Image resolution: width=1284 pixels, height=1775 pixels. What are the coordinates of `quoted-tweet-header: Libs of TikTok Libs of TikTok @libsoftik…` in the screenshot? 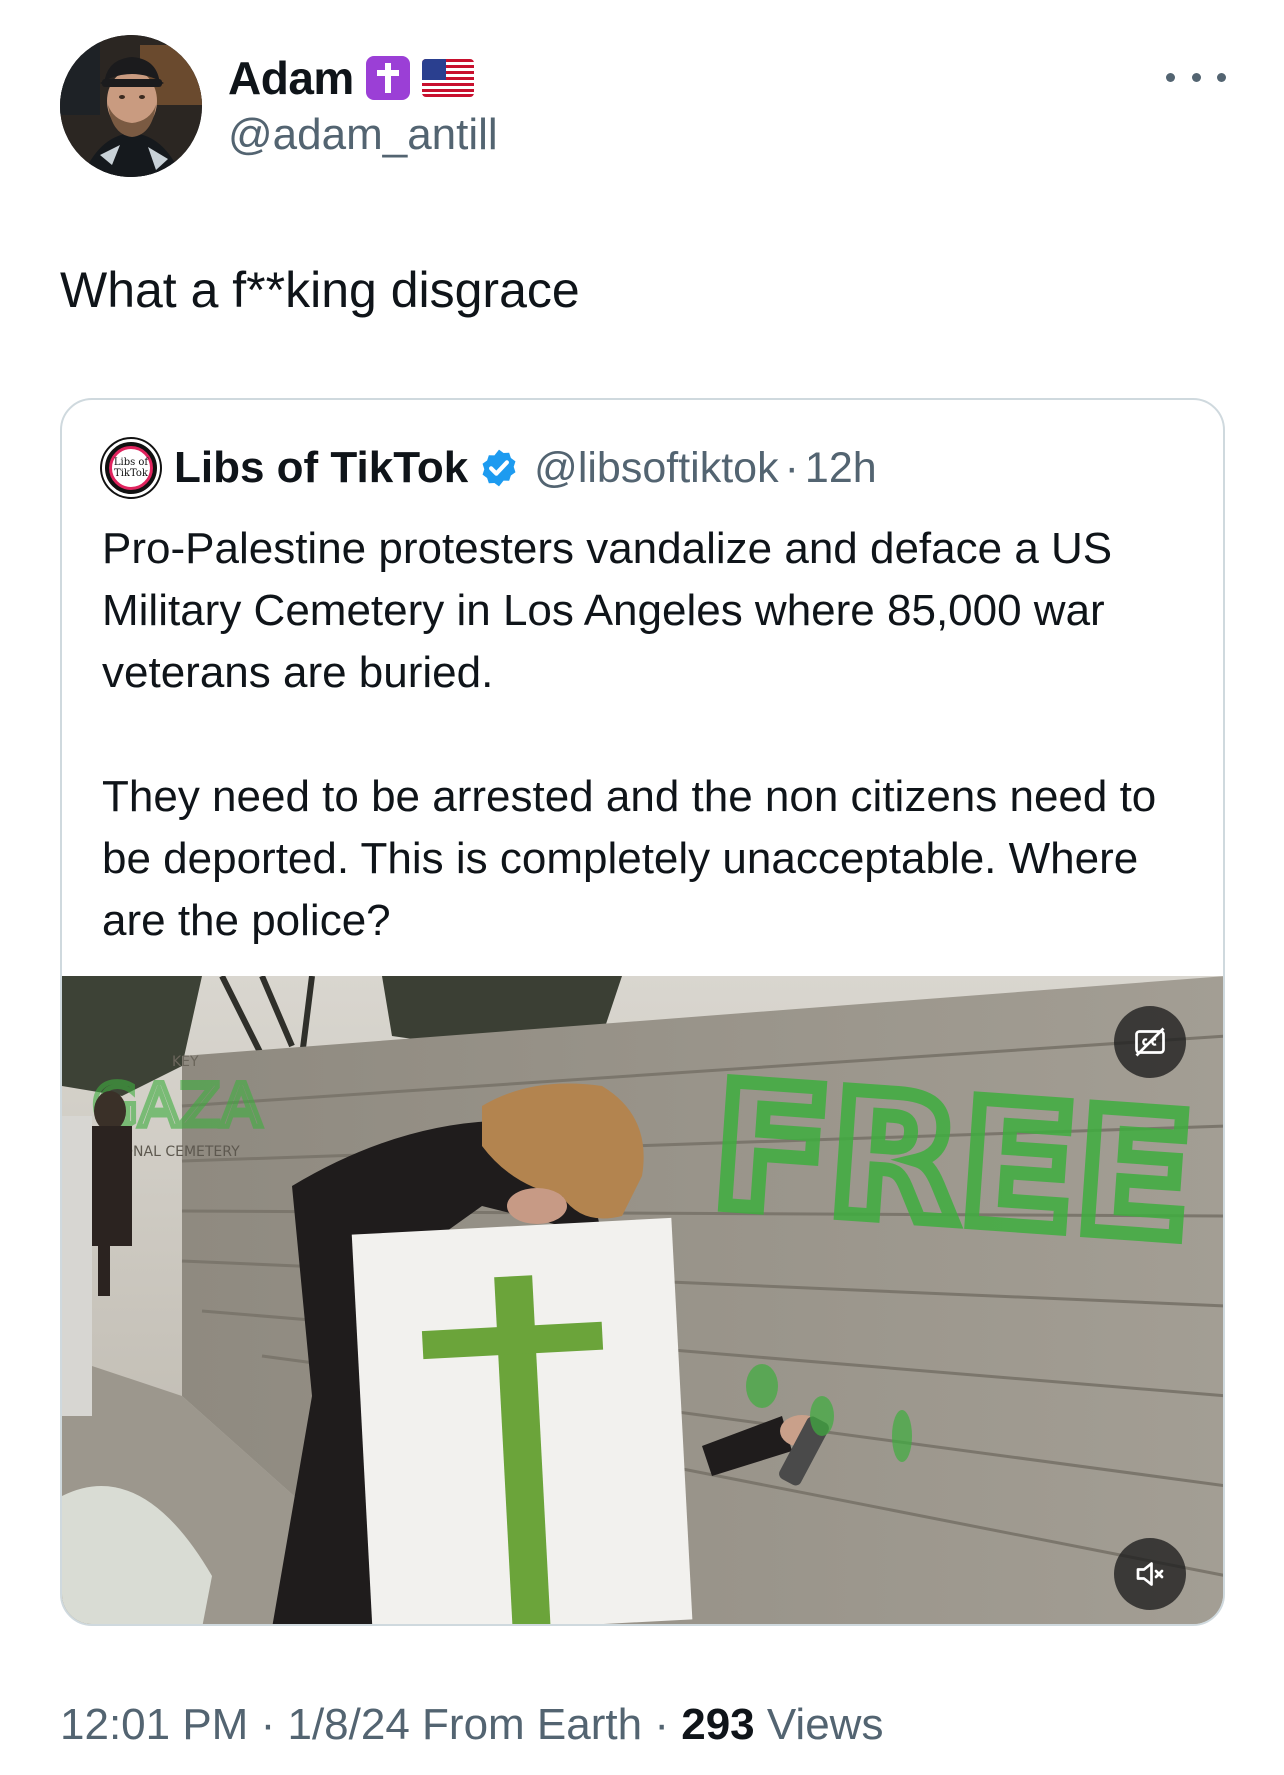 It's located at (489, 468).